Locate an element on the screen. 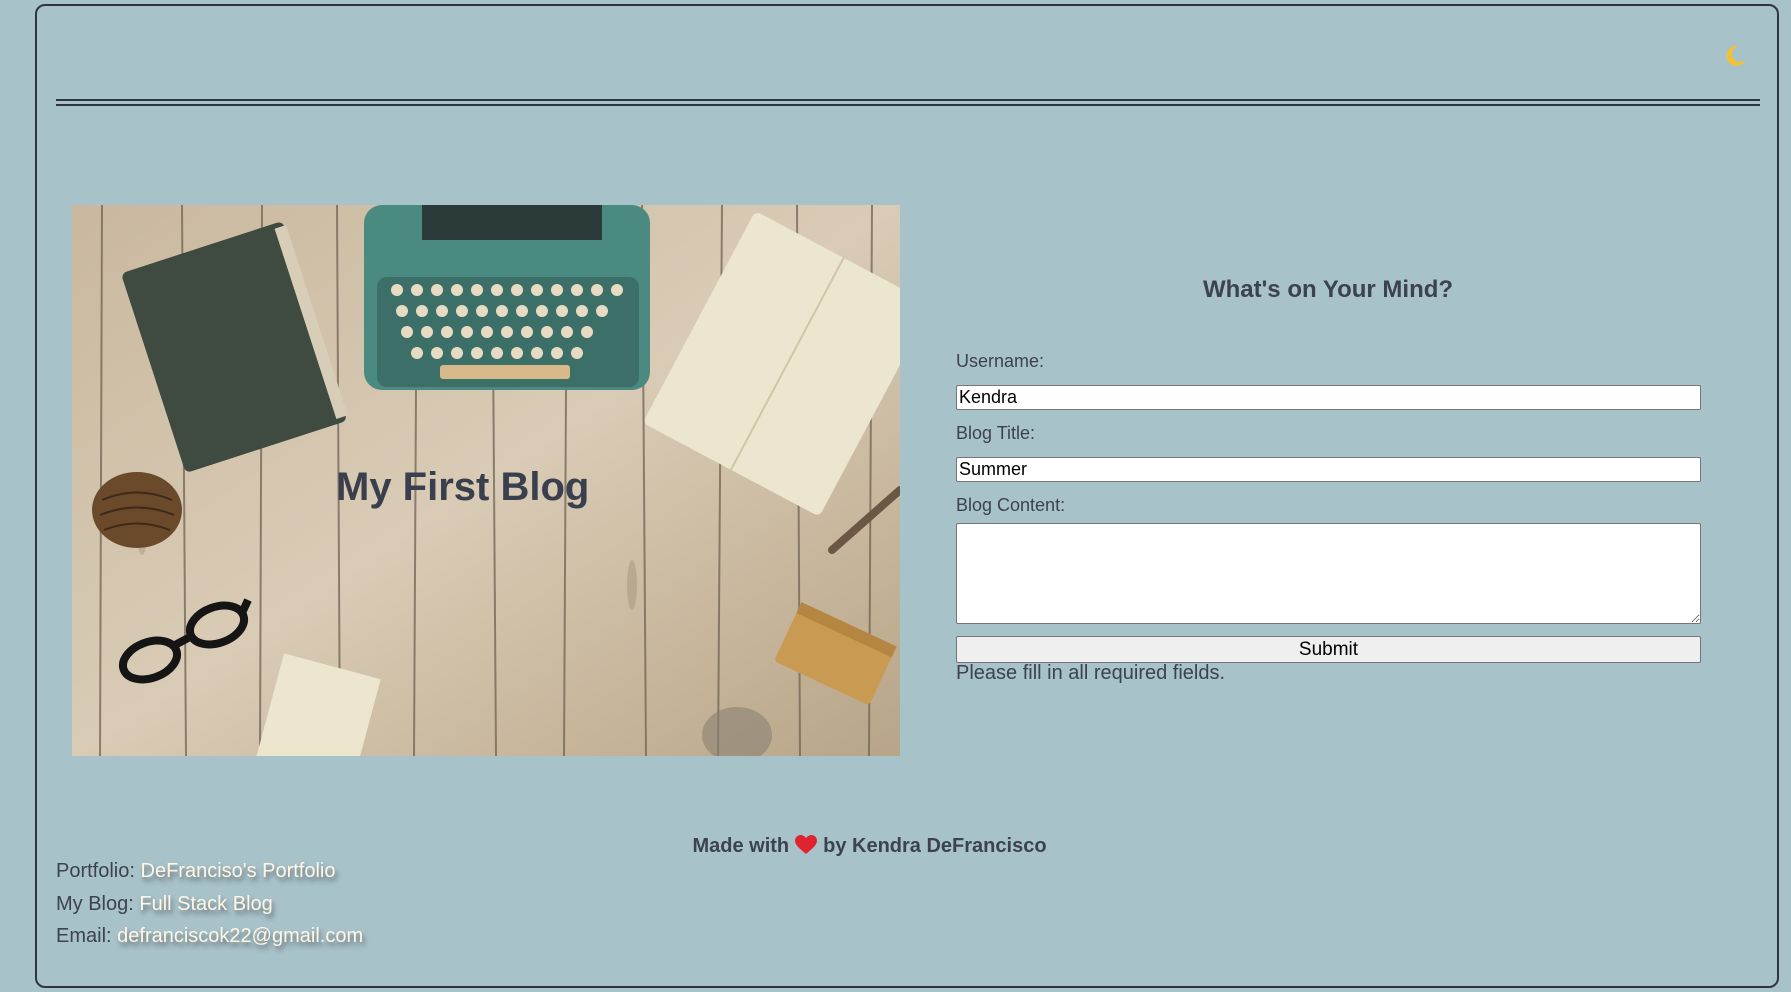 Image resolution: width=1791 pixels, height=992 pixels. made-with-suffix: by Kendra DeFrancisco is located at coordinates (935, 846).